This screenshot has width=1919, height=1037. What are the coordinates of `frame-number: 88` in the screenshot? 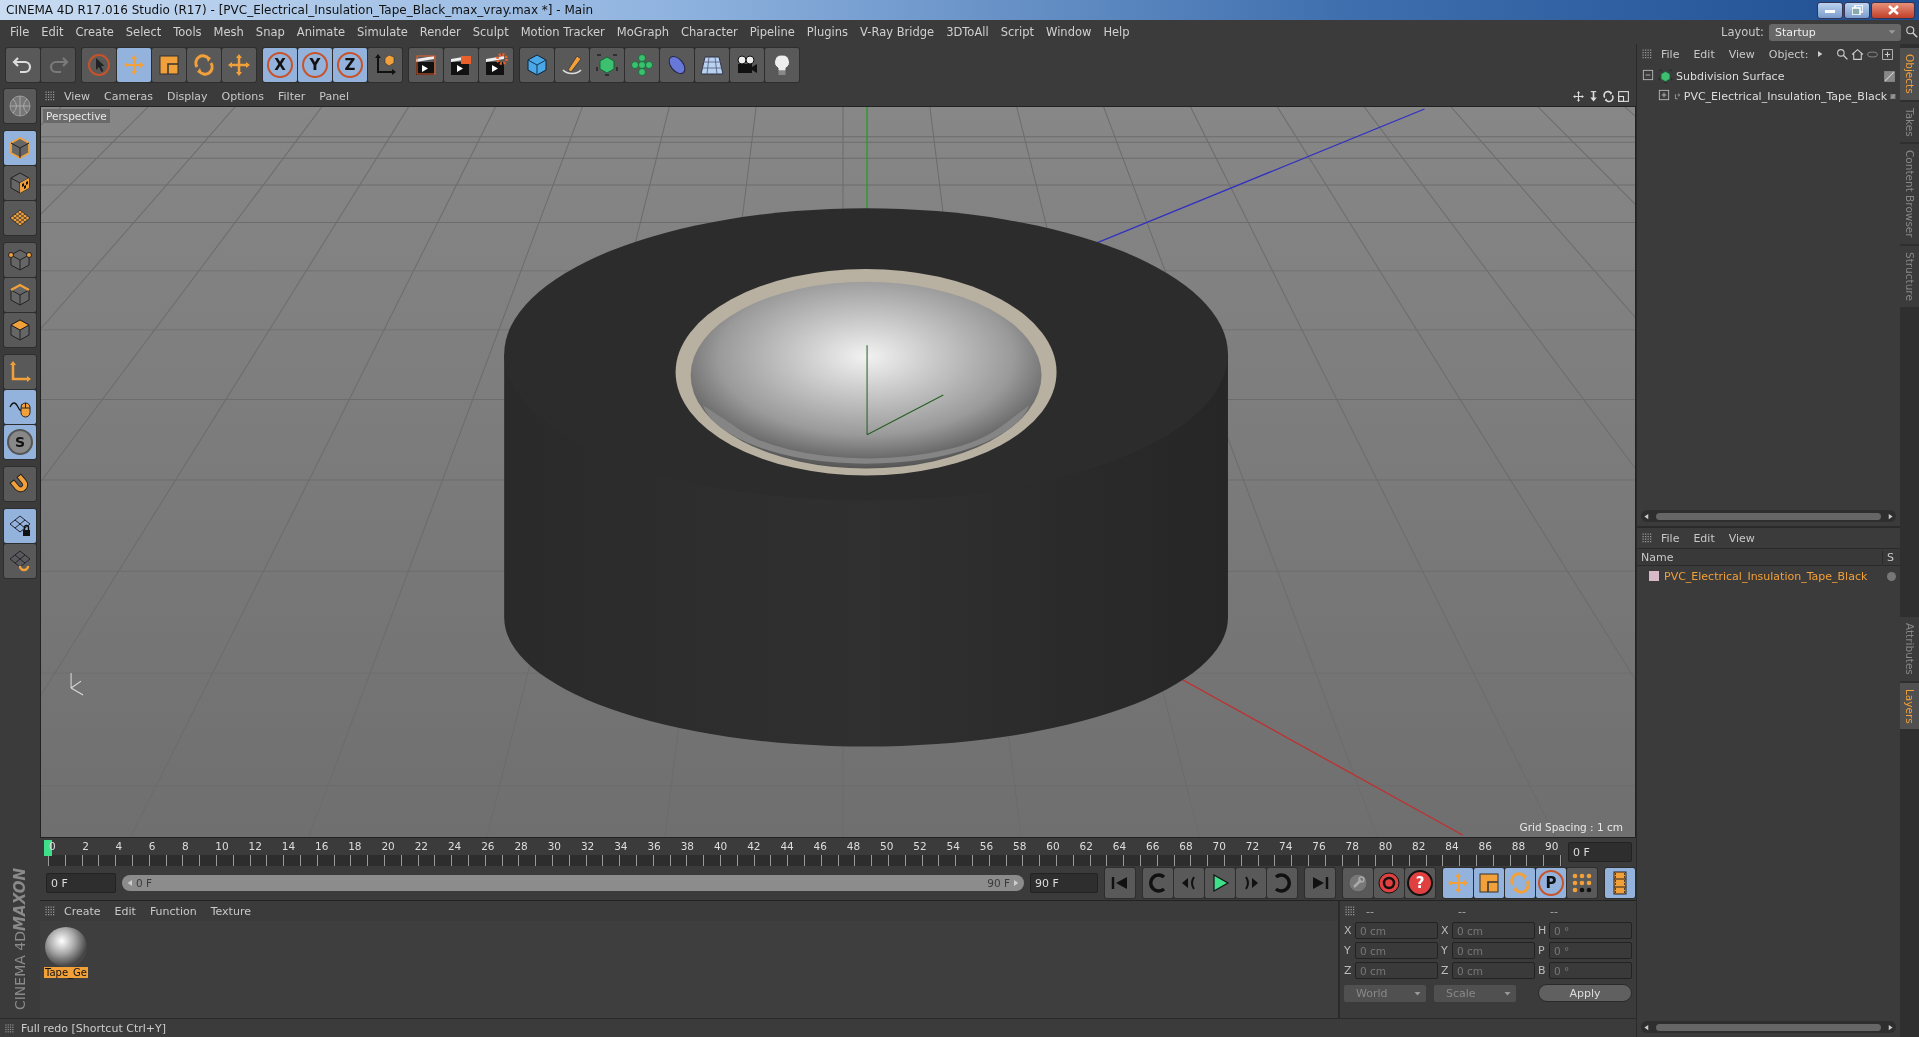 It's located at (1518, 846).